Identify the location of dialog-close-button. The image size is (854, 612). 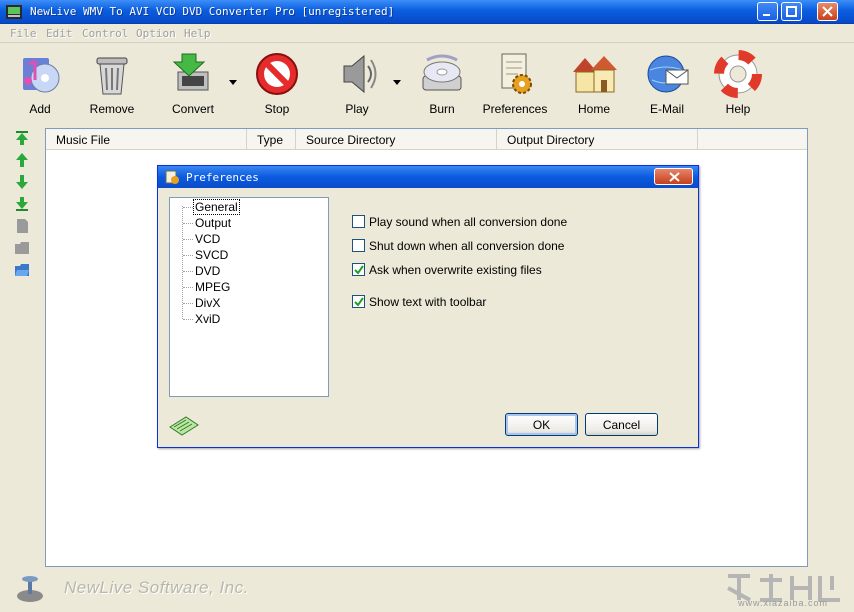
(673, 176).